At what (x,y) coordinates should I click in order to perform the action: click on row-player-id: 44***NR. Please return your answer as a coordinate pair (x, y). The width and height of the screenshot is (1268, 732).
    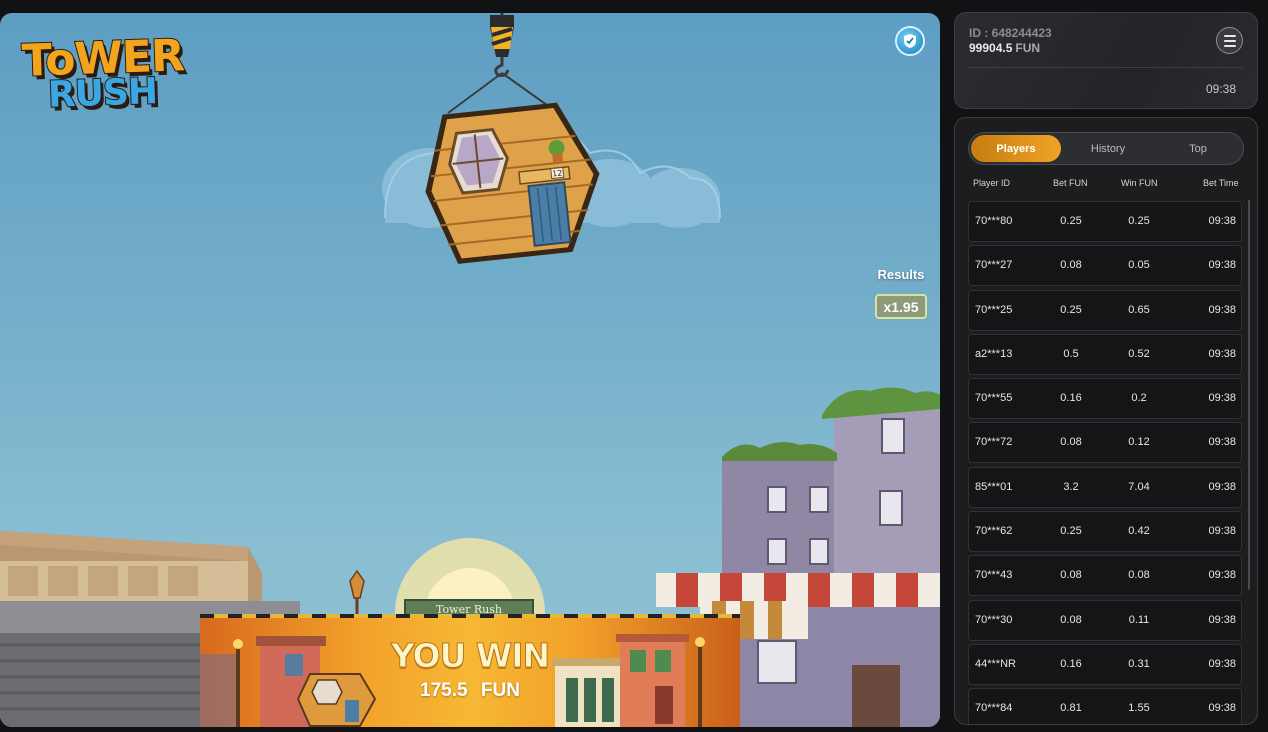
    Looking at the image, I should click on (995, 663).